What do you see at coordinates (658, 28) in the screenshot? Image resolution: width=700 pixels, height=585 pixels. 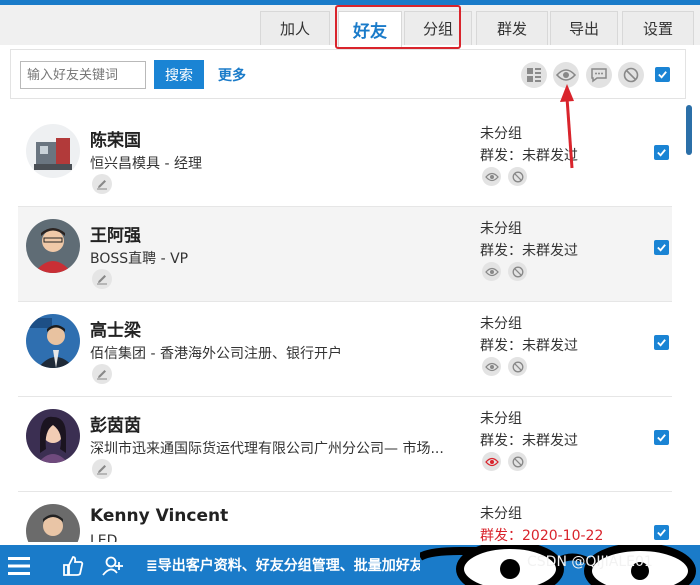 I see `tab-settings: 设置` at bounding box center [658, 28].